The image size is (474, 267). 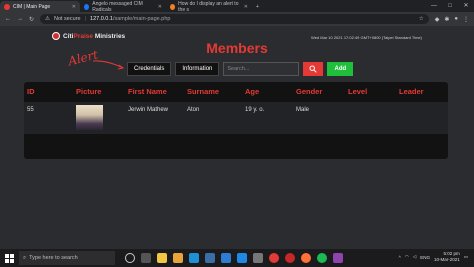 What do you see at coordinates (162, 258) in the screenshot?
I see `explorer-icon` at bounding box center [162, 258].